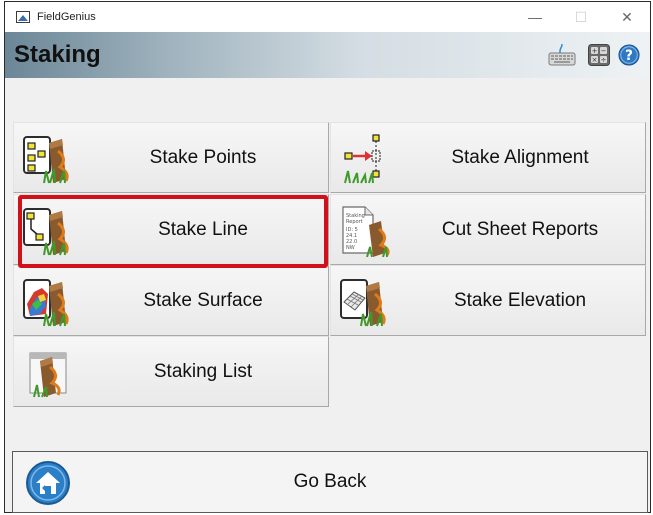  Describe the element at coordinates (327, 17) in the screenshot. I see `window-titlebar: FieldGenius — ☐ ✕` at that location.